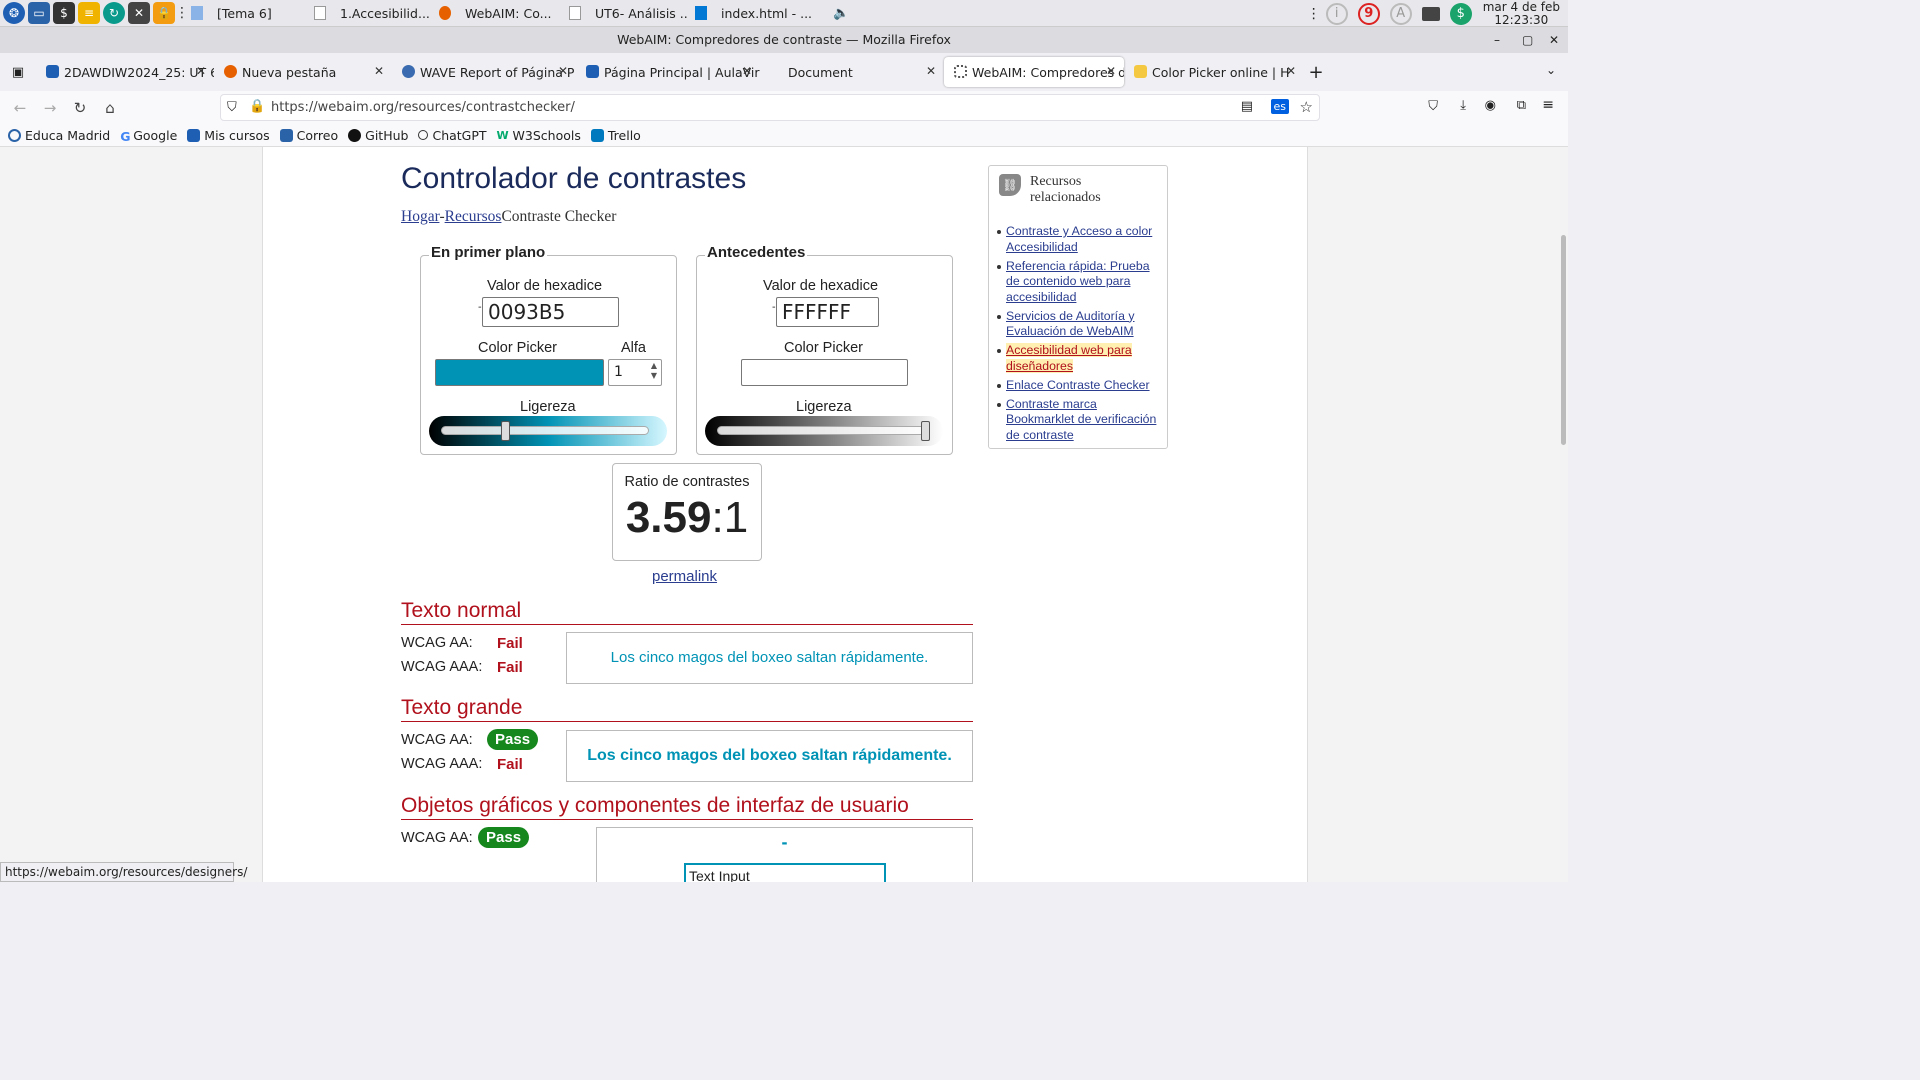 This screenshot has height=1080, width=1920. Describe the element at coordinates (1400, 13) in the screenshot. I see `keyboard-layout-icon: A` at that location.